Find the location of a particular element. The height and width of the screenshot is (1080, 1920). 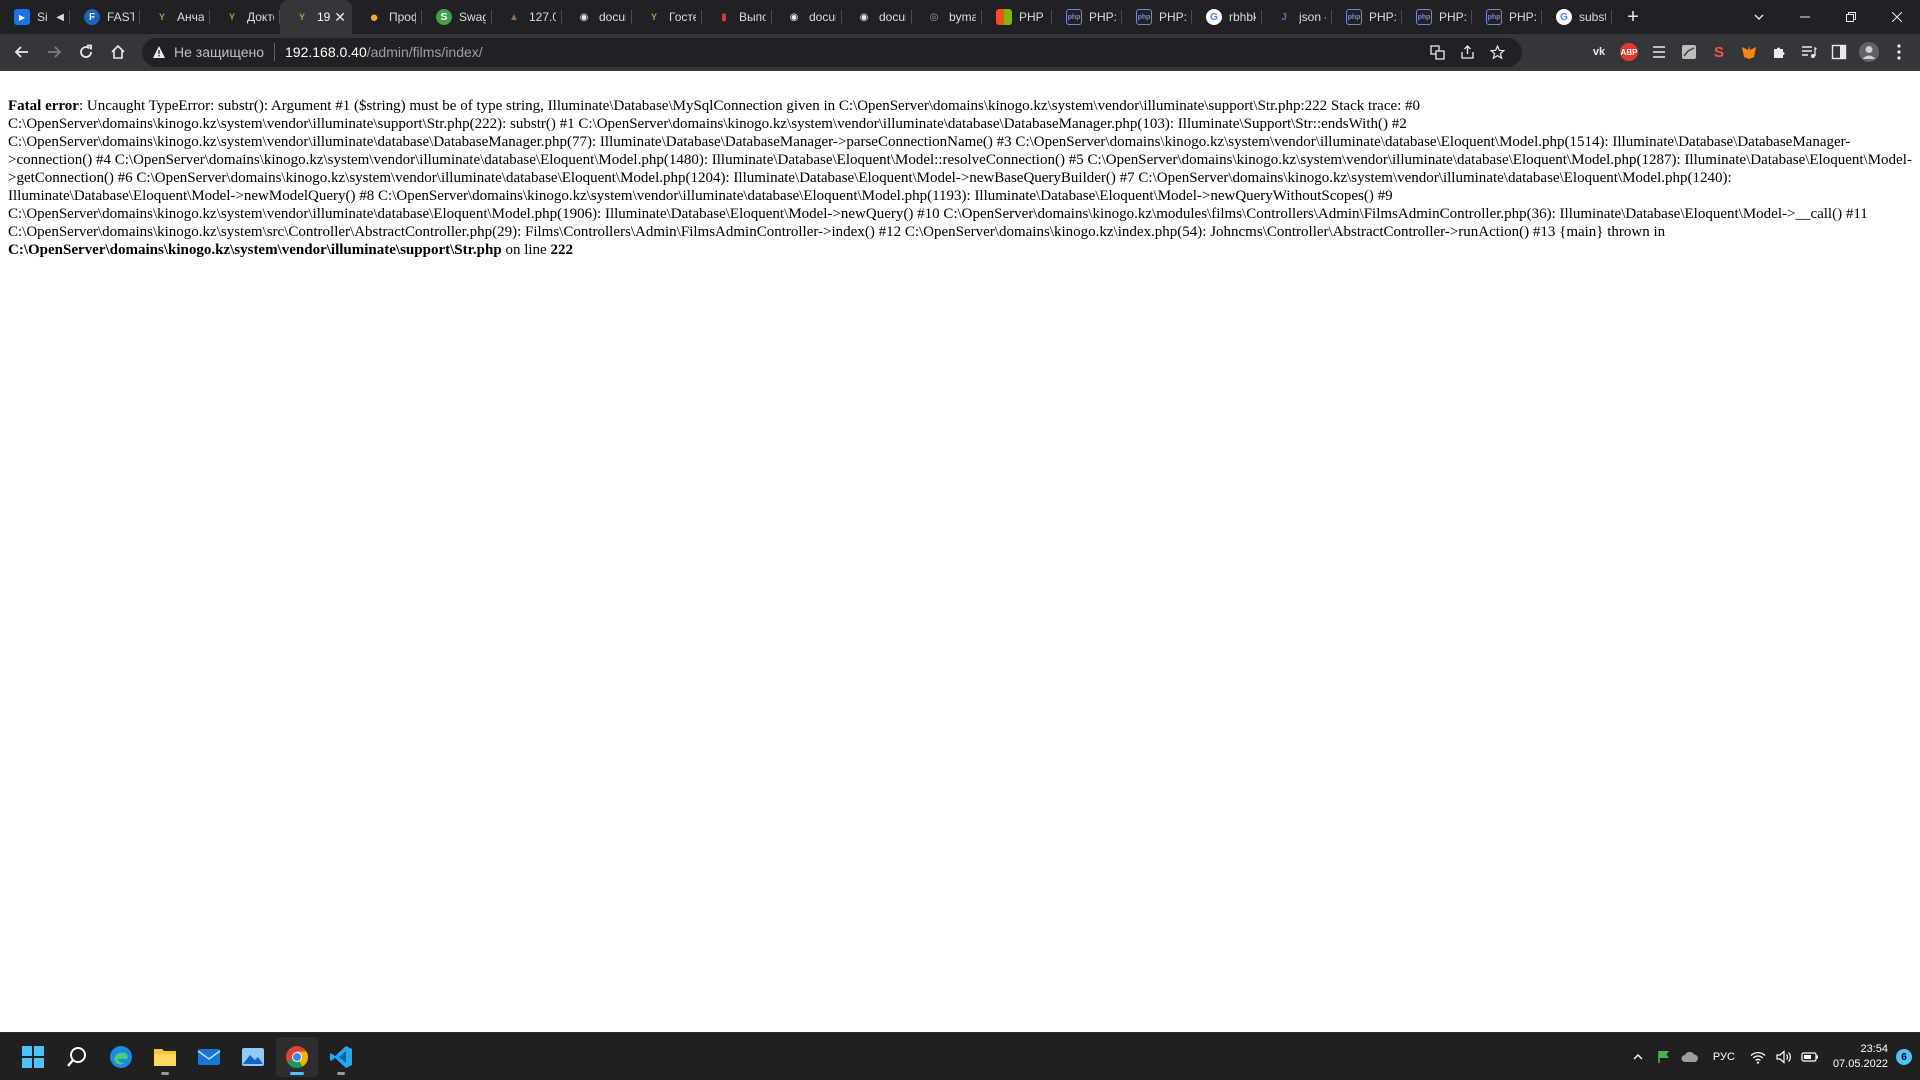

browser-tab: Y Госте is located at coordinates (667, 17).